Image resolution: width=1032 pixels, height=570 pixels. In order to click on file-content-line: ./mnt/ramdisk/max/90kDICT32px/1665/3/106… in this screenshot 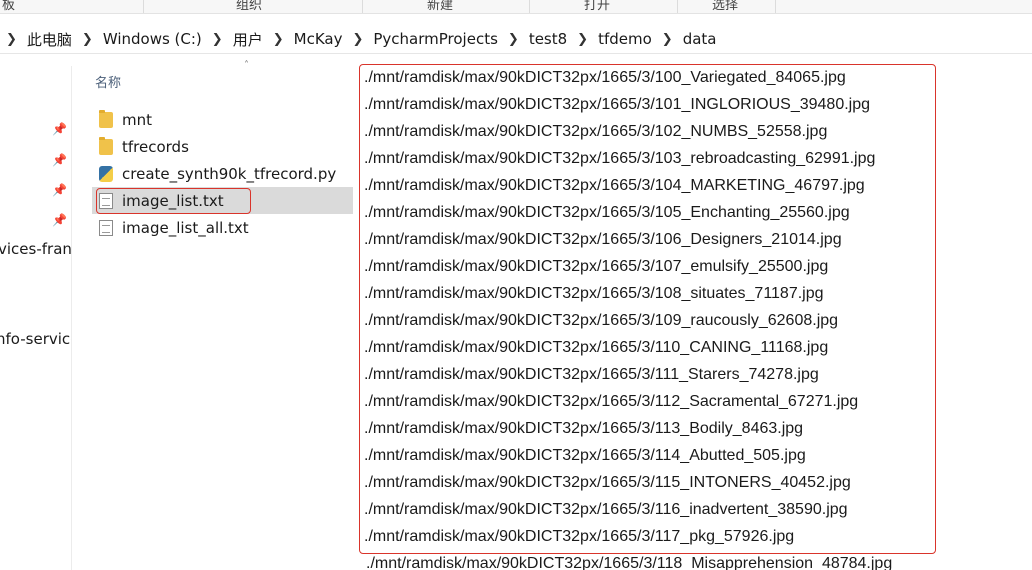, I will do `click(603, 239)`.